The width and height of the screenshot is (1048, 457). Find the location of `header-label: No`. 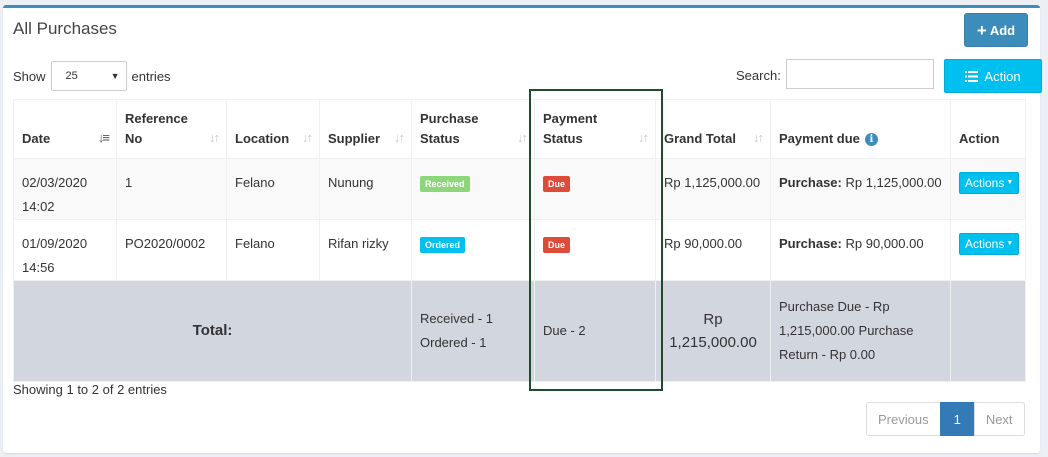

header-label: No is located at coordinates (134, 138).